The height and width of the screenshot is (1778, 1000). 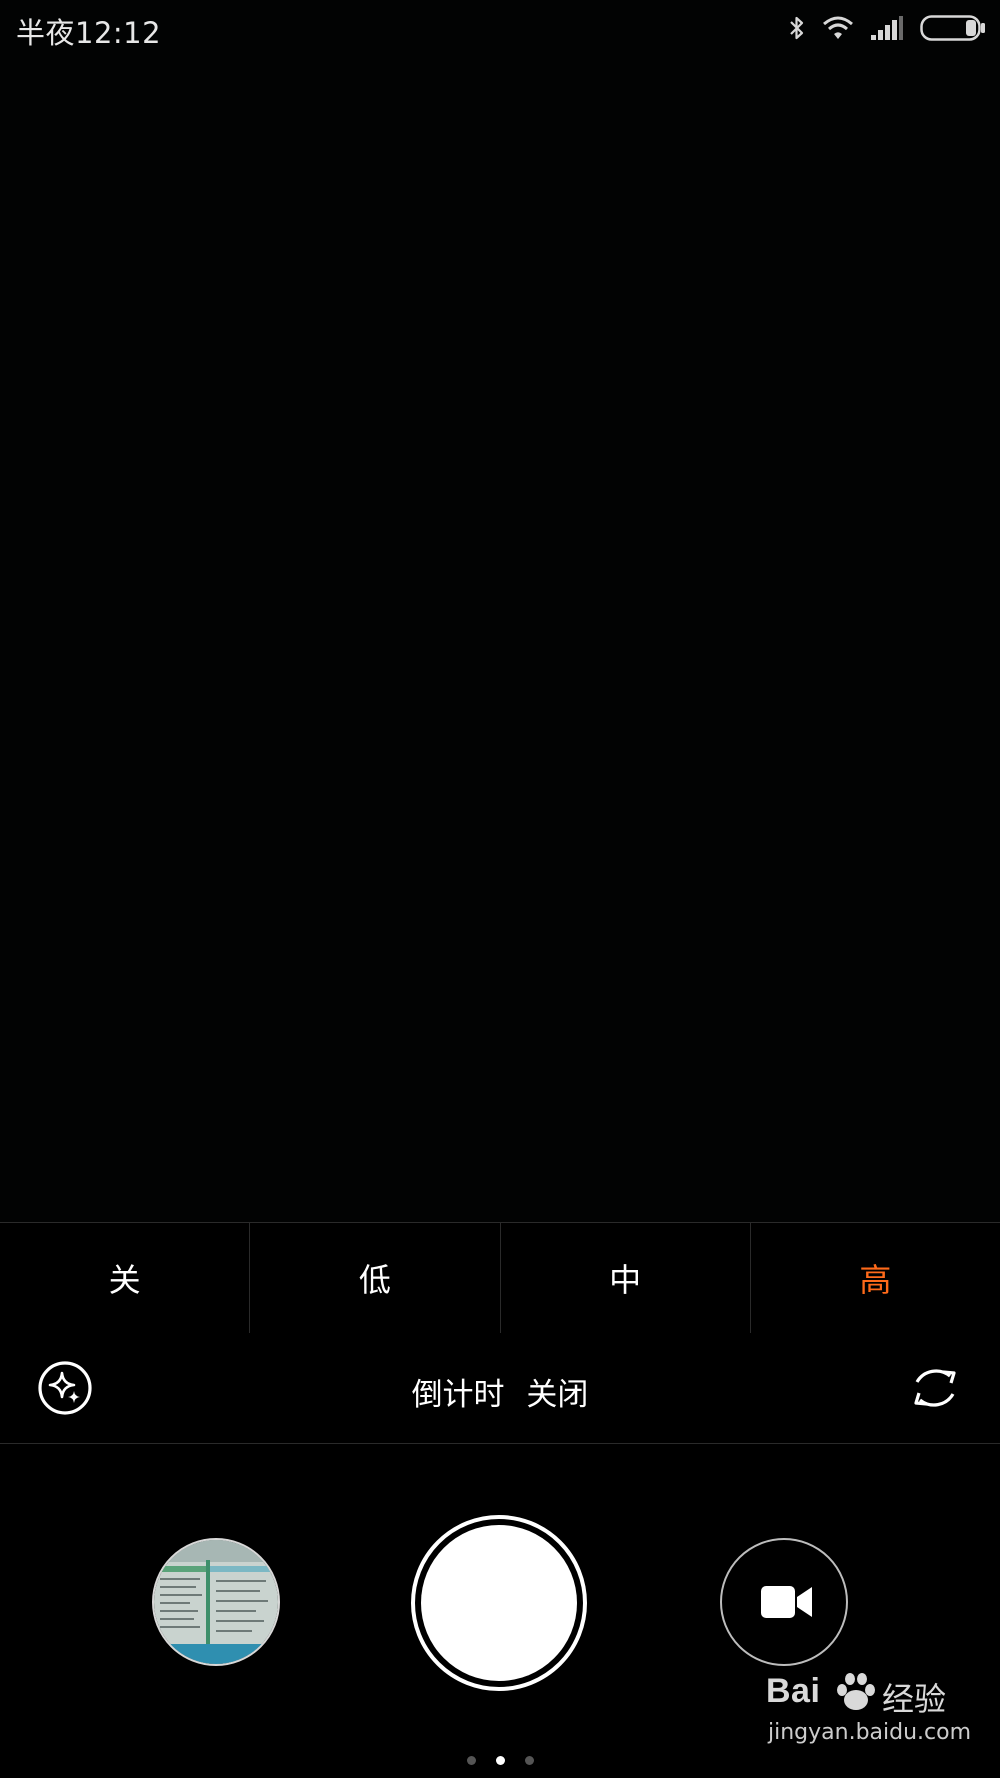 I want to click on video-camera-icon, so click(x=786, y=1602).